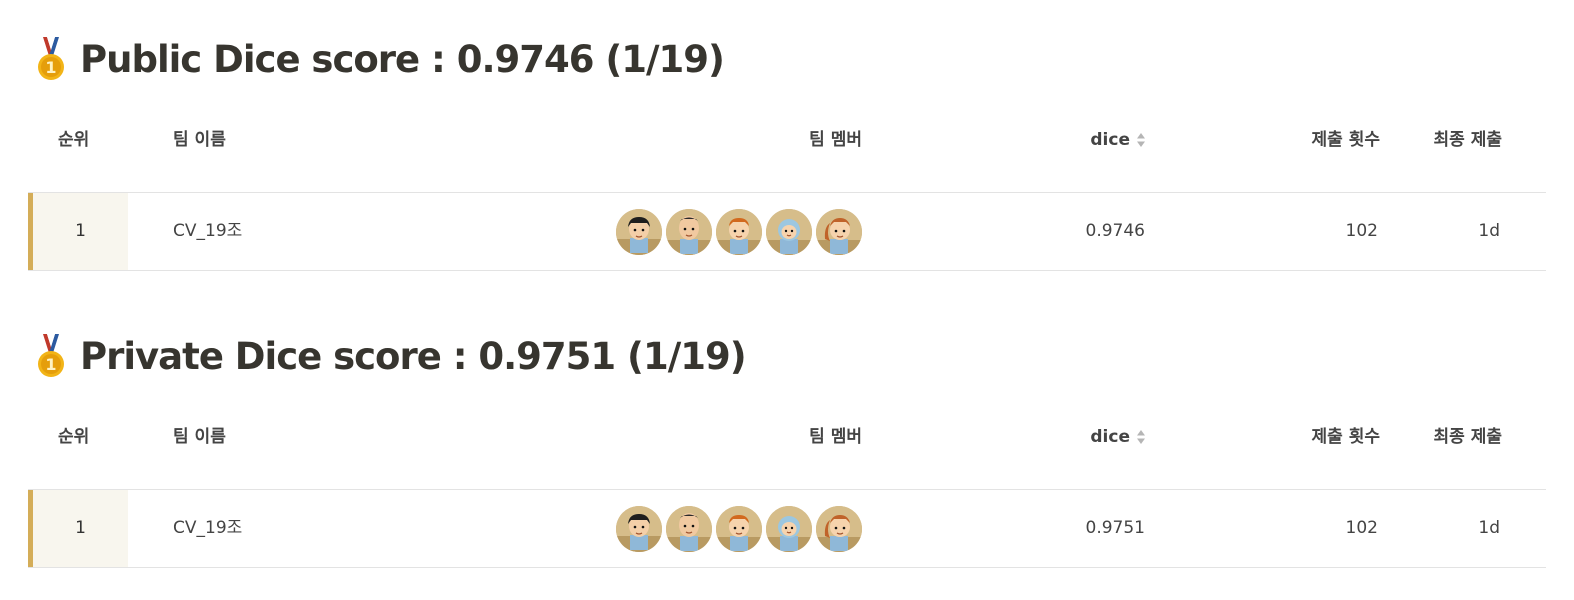 Image resolution: width=1574 pixels, height=600 pixels. Describe the element at coordinates (413, 356) in the screenshot. I see `page-title: Private Dice score : 0.9751 (1/19)` at that location.